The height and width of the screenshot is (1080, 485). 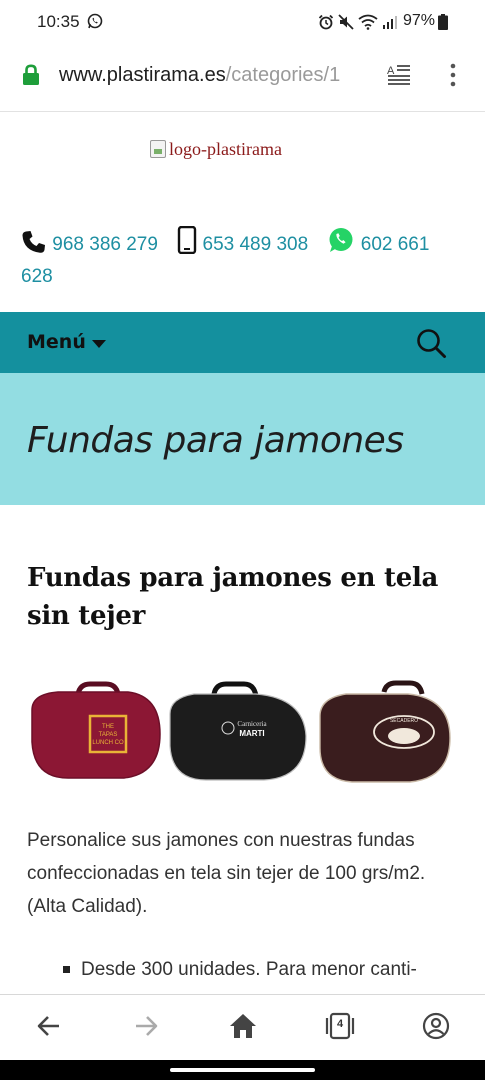 What do you see at coordinates (108, 727) in the screenshot?
I see `svg-text: THE` at bounding box center [108, 727].